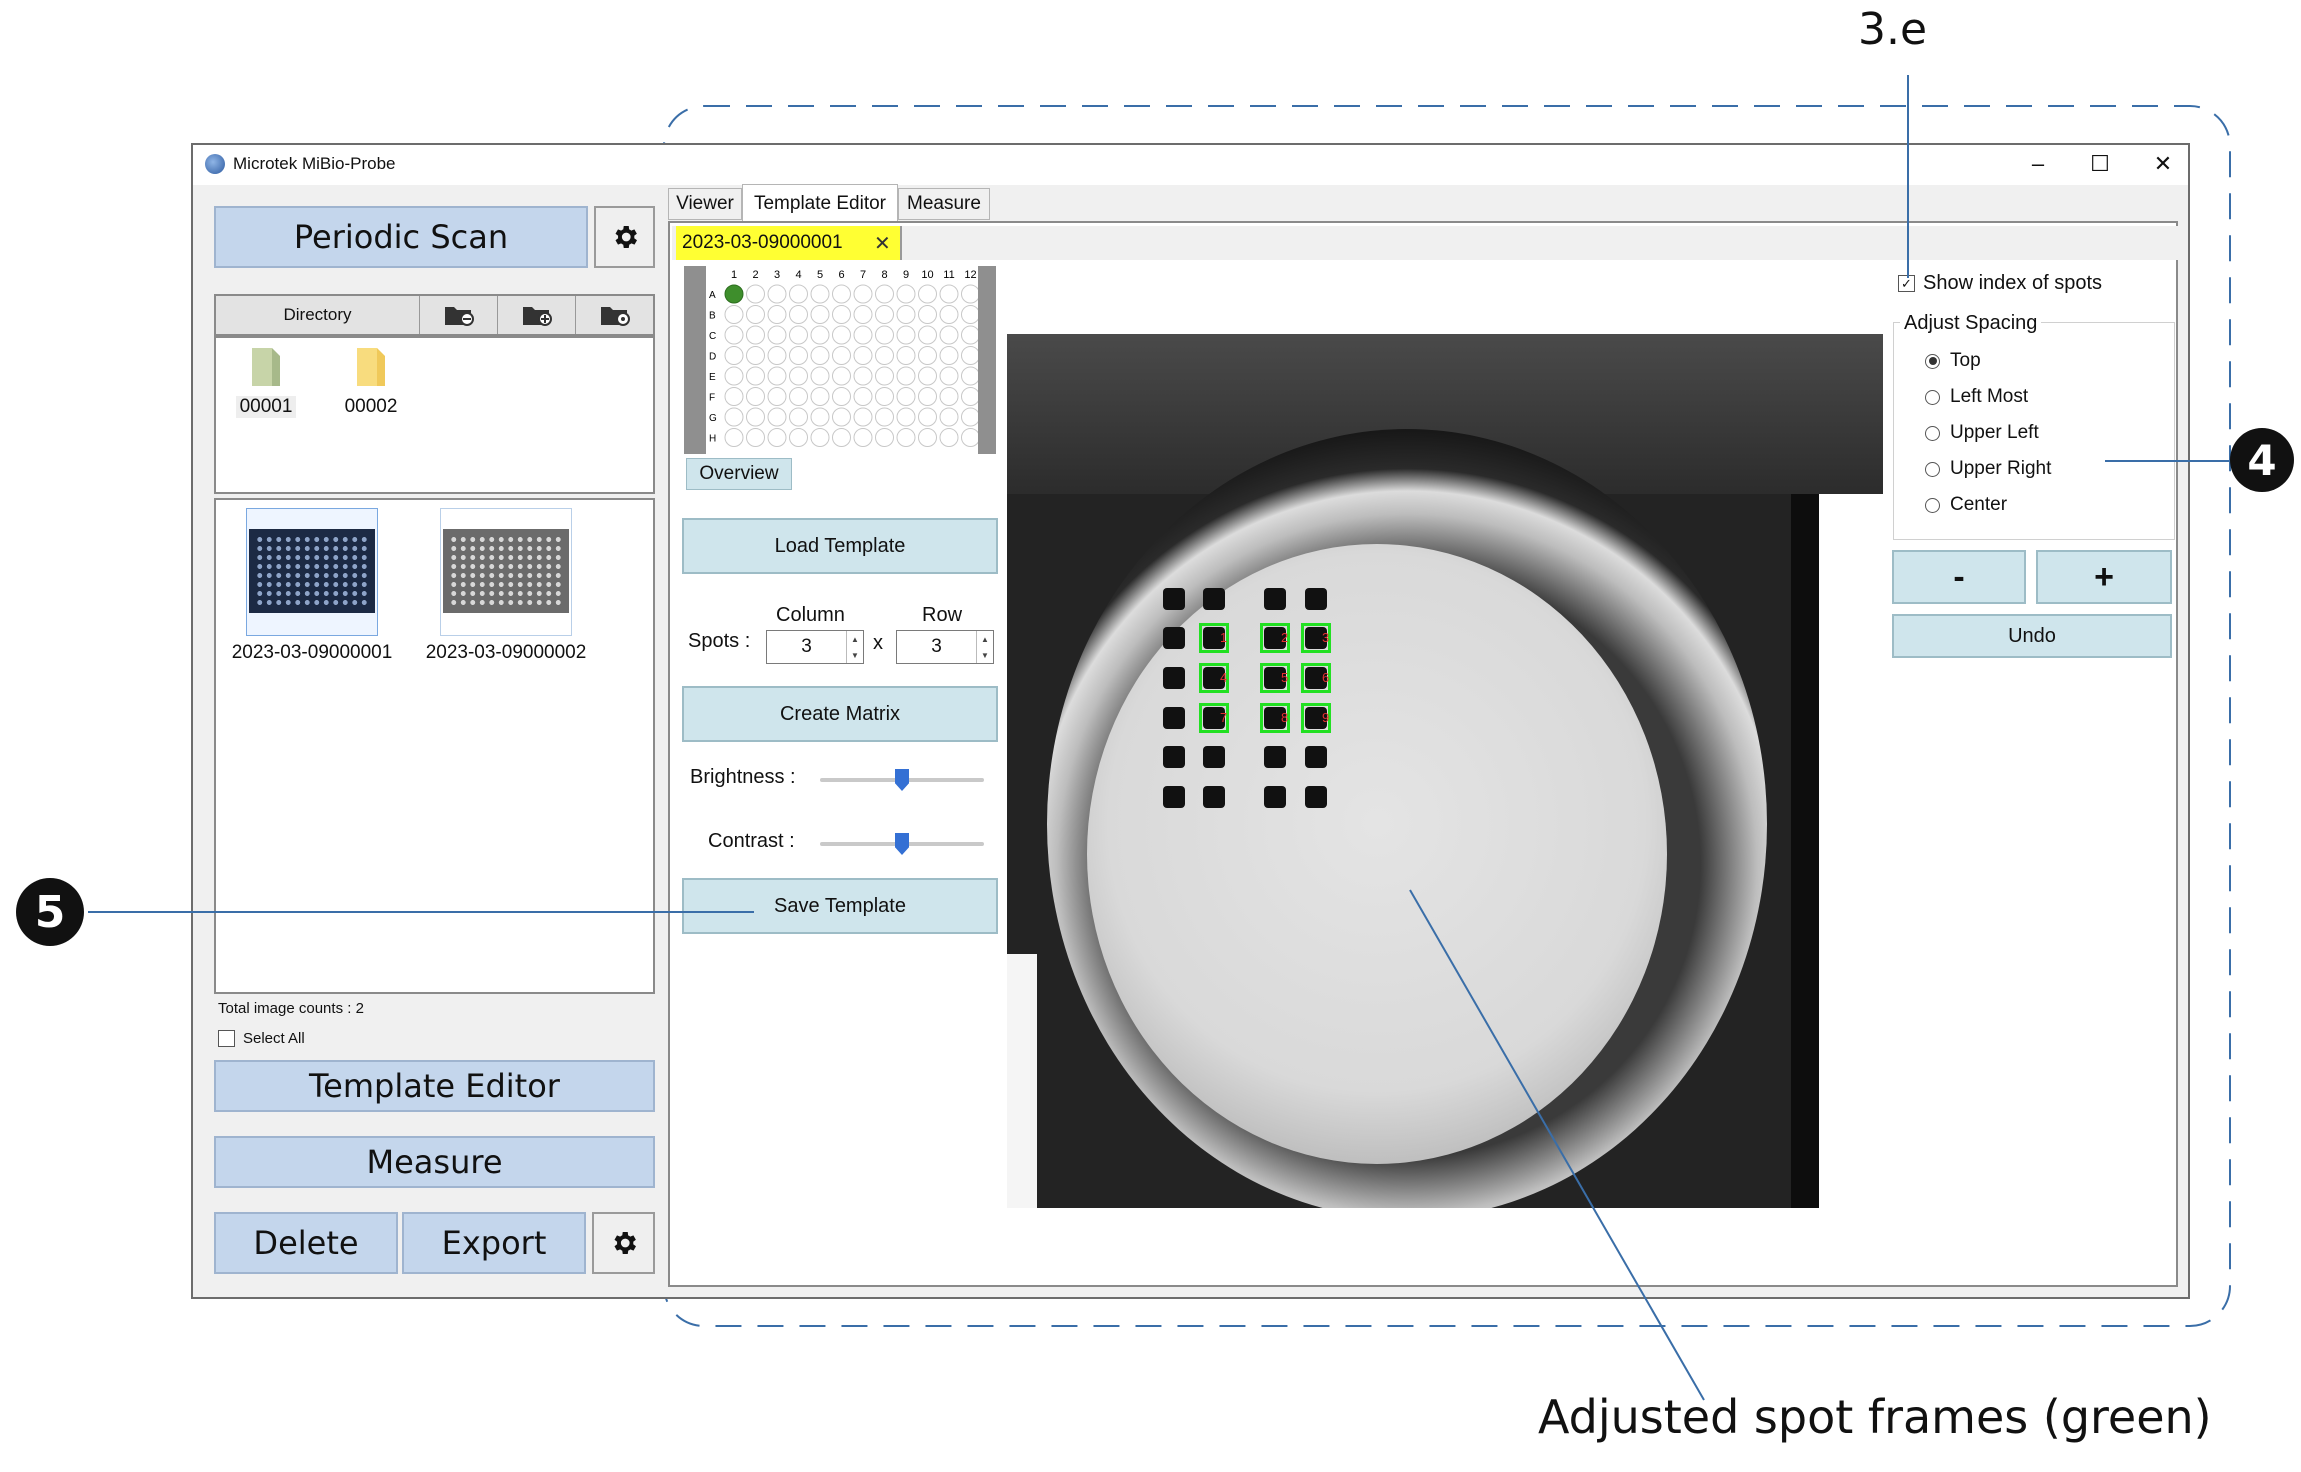  Describe the element at coordinates (537, 315) in the screenshot. I see `add-folder-button` at that location.